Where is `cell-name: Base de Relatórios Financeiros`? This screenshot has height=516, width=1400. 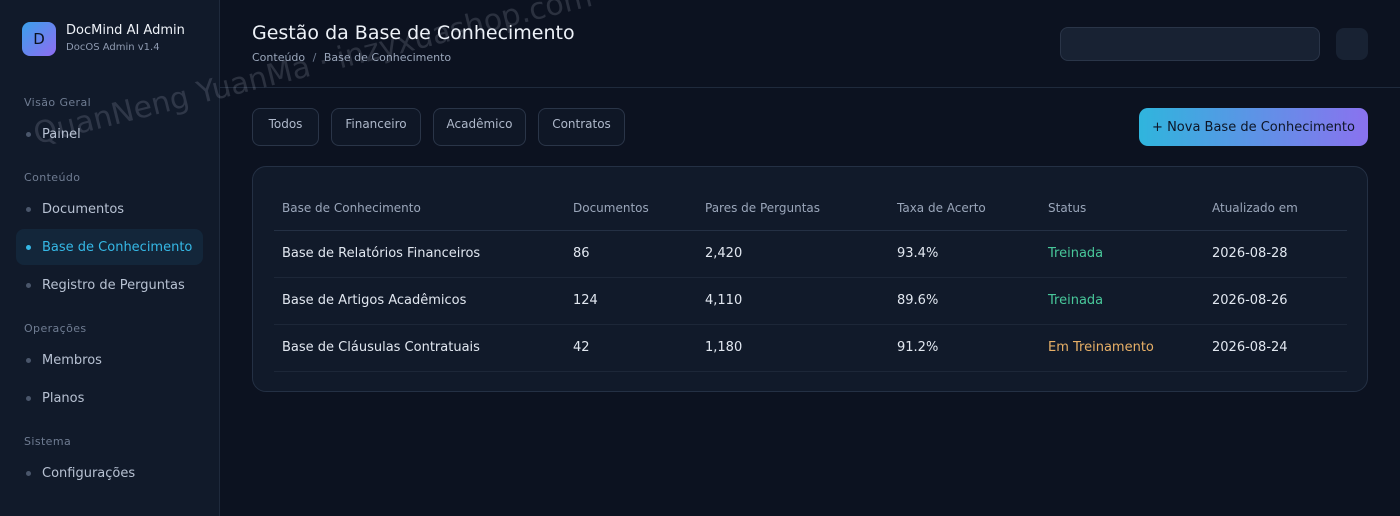 cell-name: Base de Relatórios Financeiros is located at coordinates (419, 254).